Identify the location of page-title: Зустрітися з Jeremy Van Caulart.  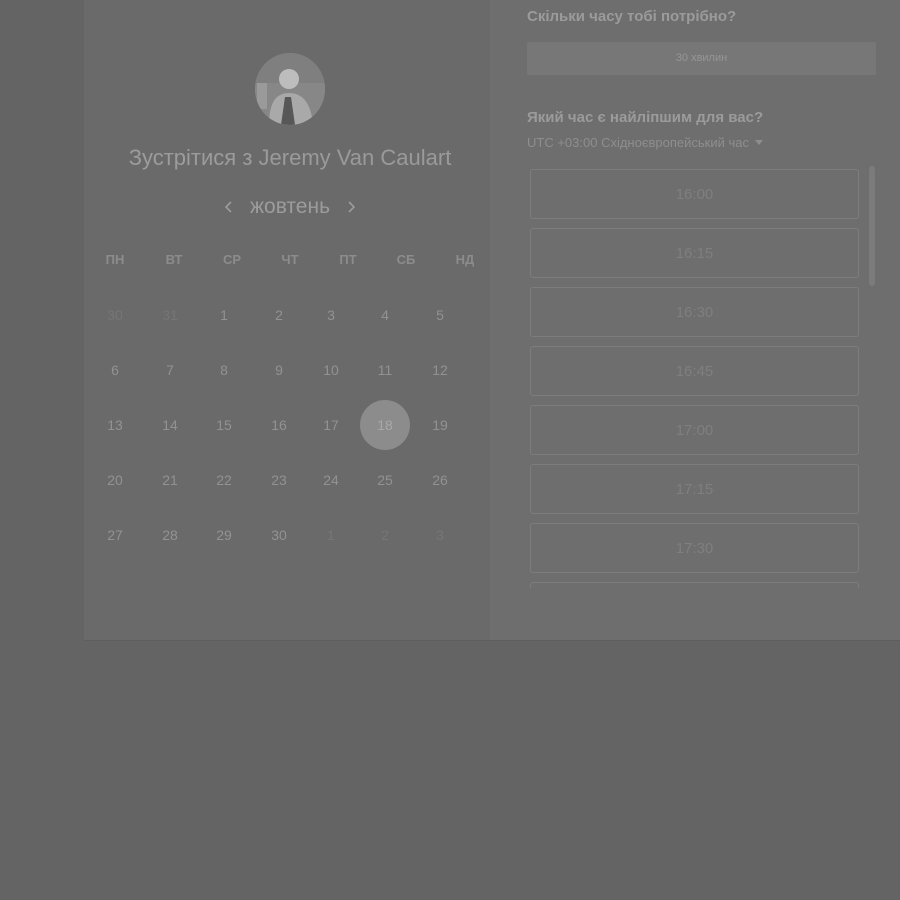
(290, 158).